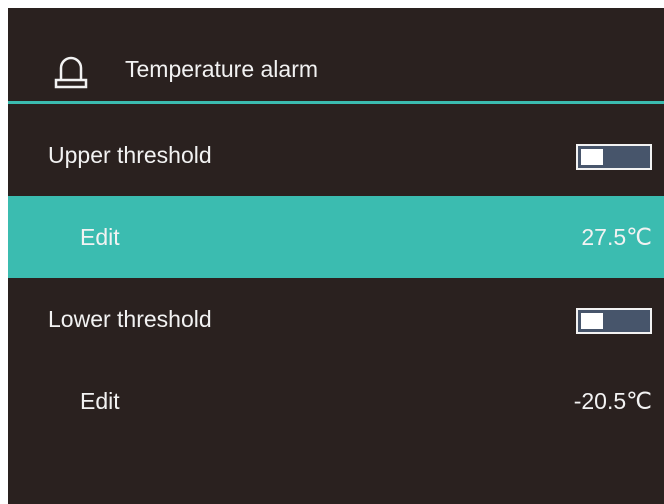  I want to click on lower-threshold-value: -20.5℃, so click(612, 401).